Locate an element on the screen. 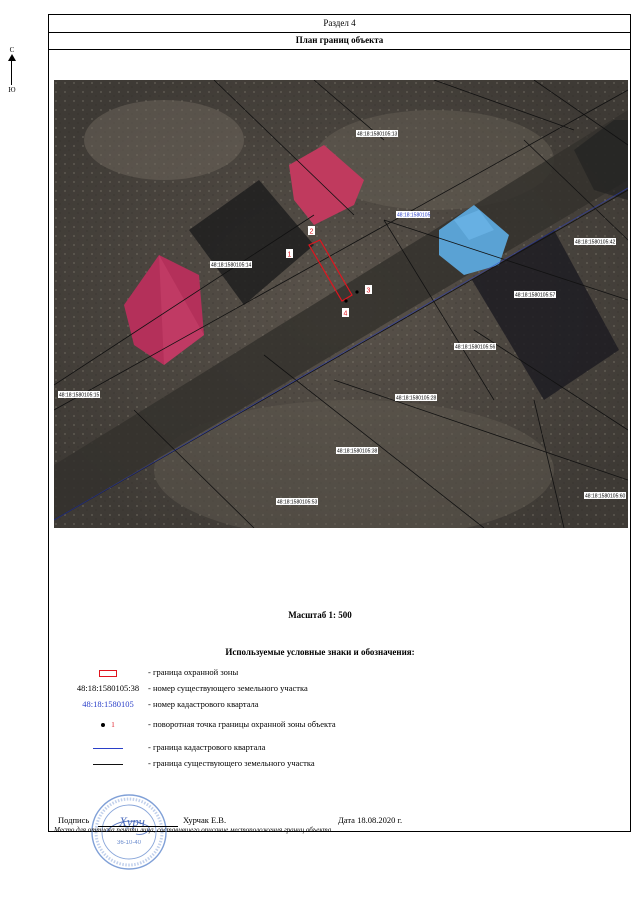 This screenshot has width=640, height=905. parcel-label: 48:18:1580105:56 is located at coordinates (475, 348).